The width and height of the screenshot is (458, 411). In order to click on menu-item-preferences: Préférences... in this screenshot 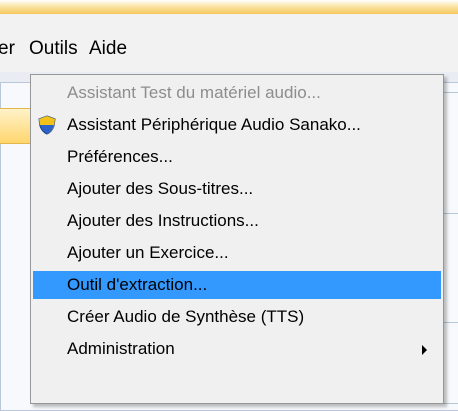, I will do `click(237, 157)`.